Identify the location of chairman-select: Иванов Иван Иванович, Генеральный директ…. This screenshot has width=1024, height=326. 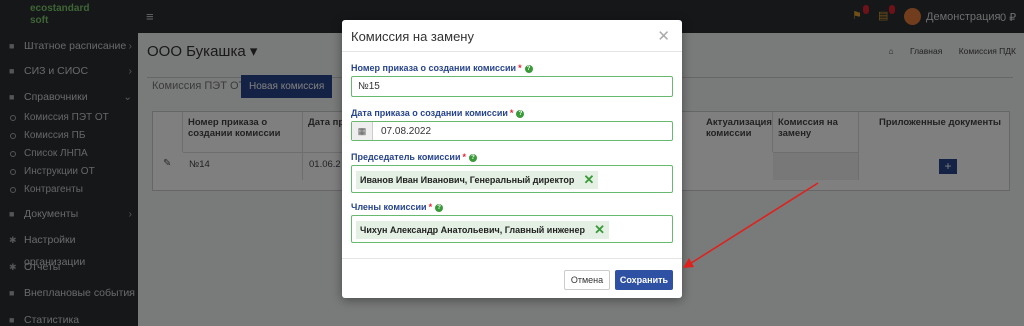
(512, 179).